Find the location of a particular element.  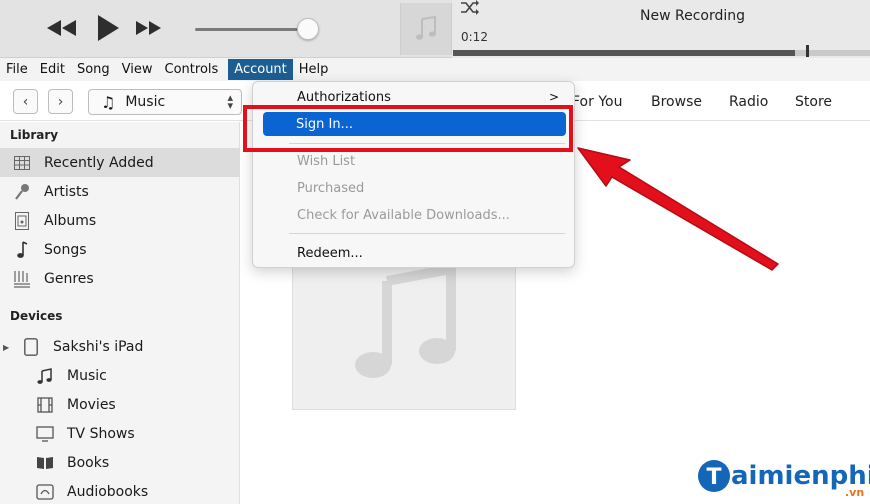

sidebar-item-label: Genres is located at coordinates (69, 278).